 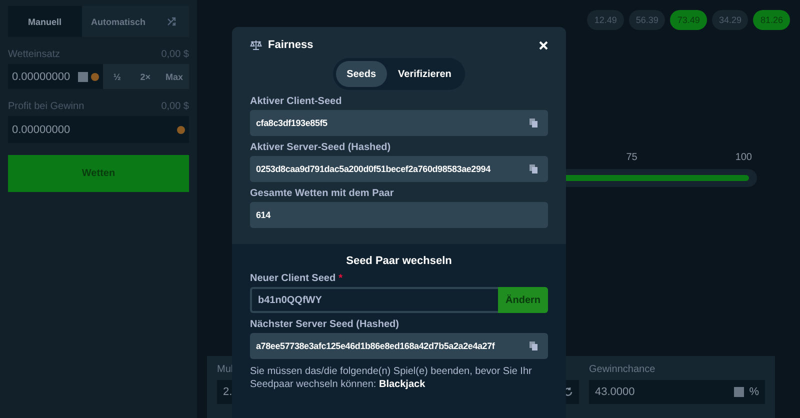 I want to click on field-label: Aktiver Server-Seed (Hashed), so click(x=321, y=147).